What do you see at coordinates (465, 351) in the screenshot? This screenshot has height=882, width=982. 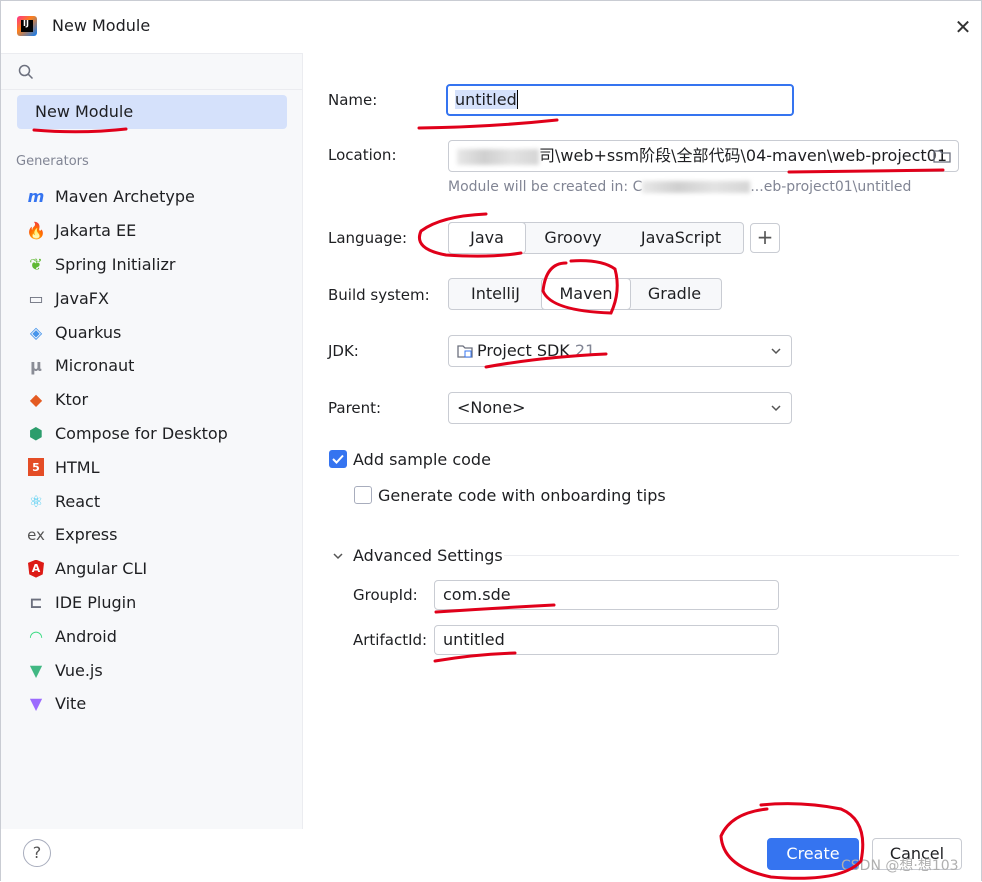 I see `sdk-folder-icon` at bounding box center [465, 351].